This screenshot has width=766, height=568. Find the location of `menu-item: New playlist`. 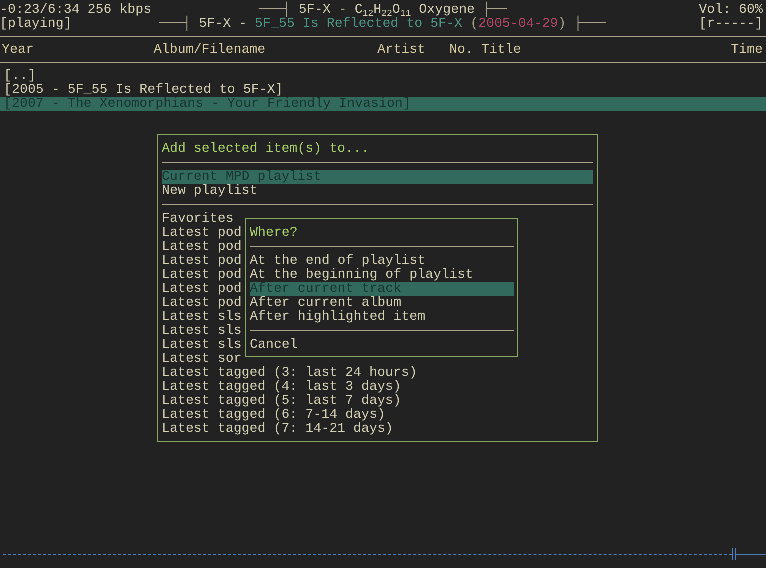

menu-item: New playlist is located at coordinates (377, 191).